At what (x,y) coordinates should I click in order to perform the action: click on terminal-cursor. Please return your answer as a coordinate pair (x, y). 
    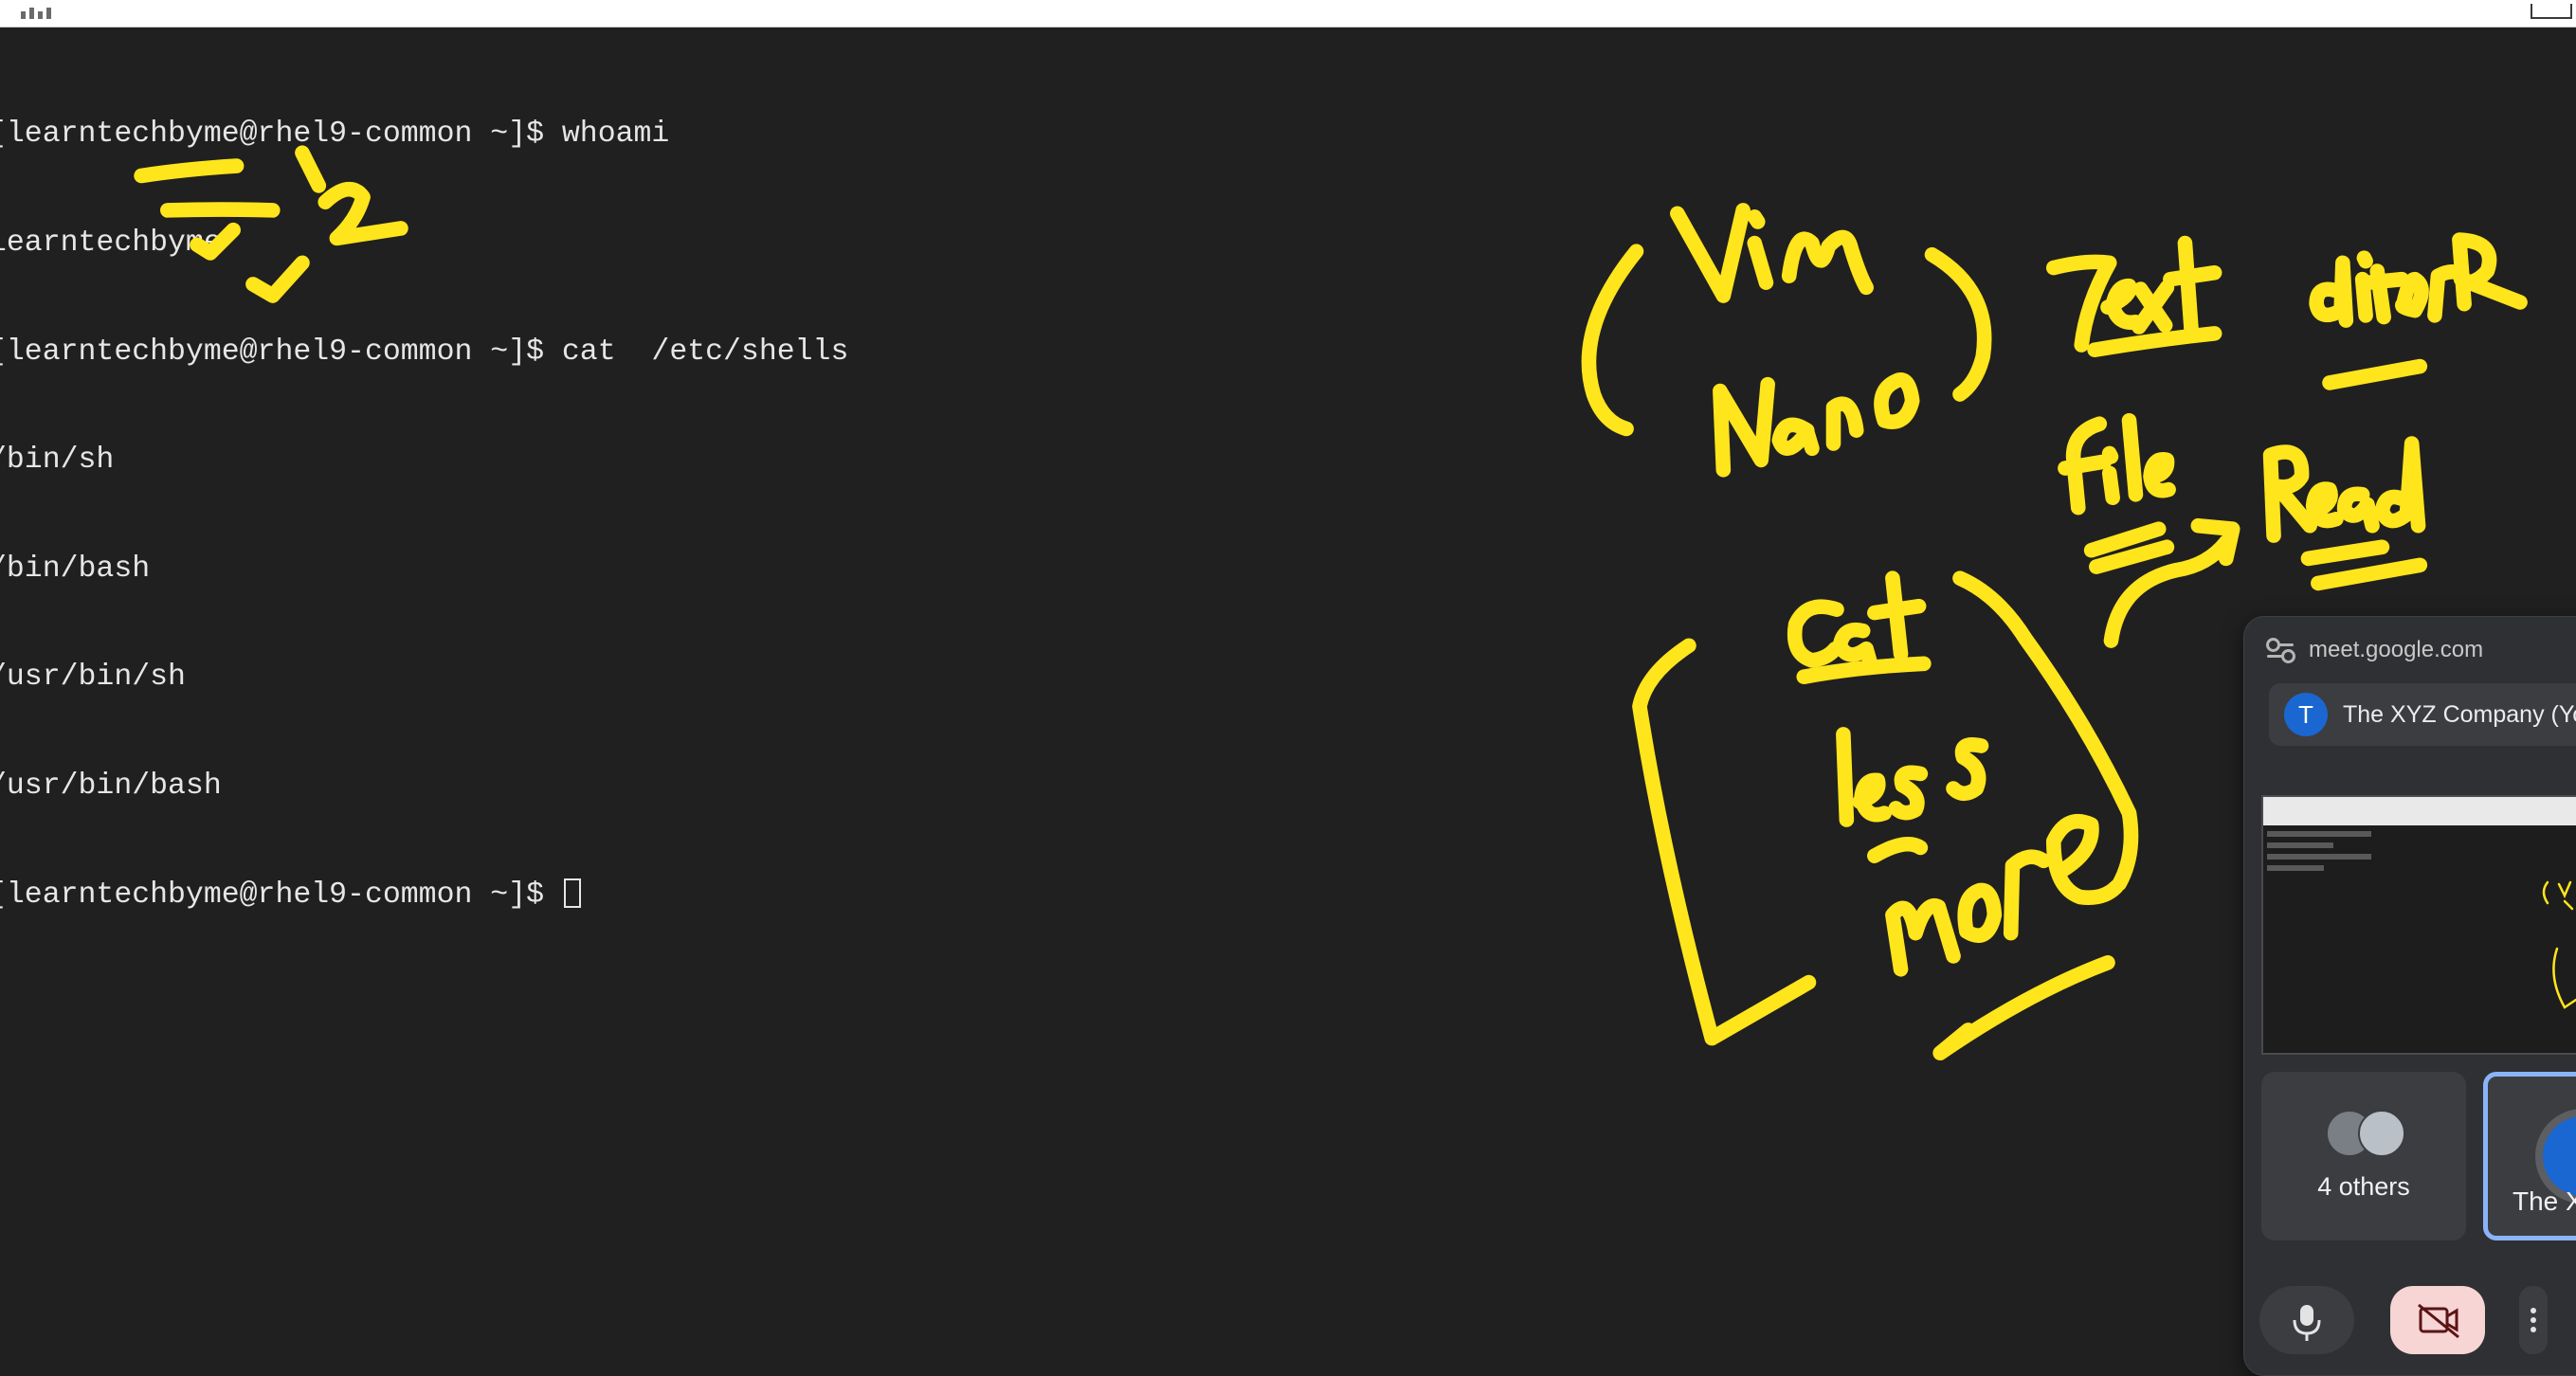
    Looking at the image, I should click on (572, 893).